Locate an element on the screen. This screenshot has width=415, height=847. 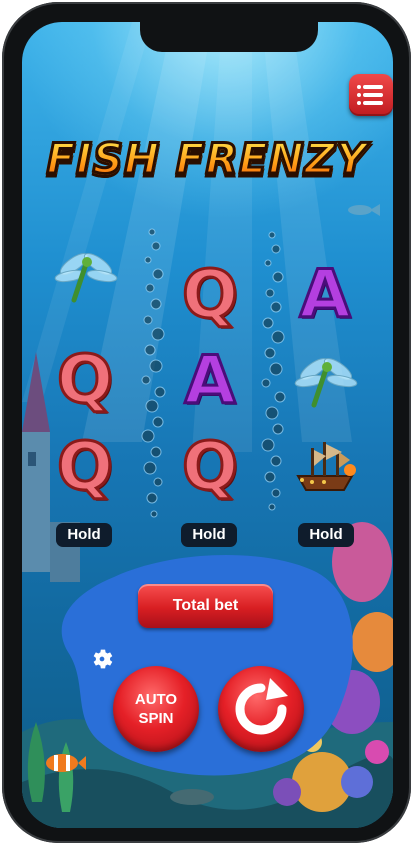
hold-button-reel-3: Hold is located at coordinates (326, 535).